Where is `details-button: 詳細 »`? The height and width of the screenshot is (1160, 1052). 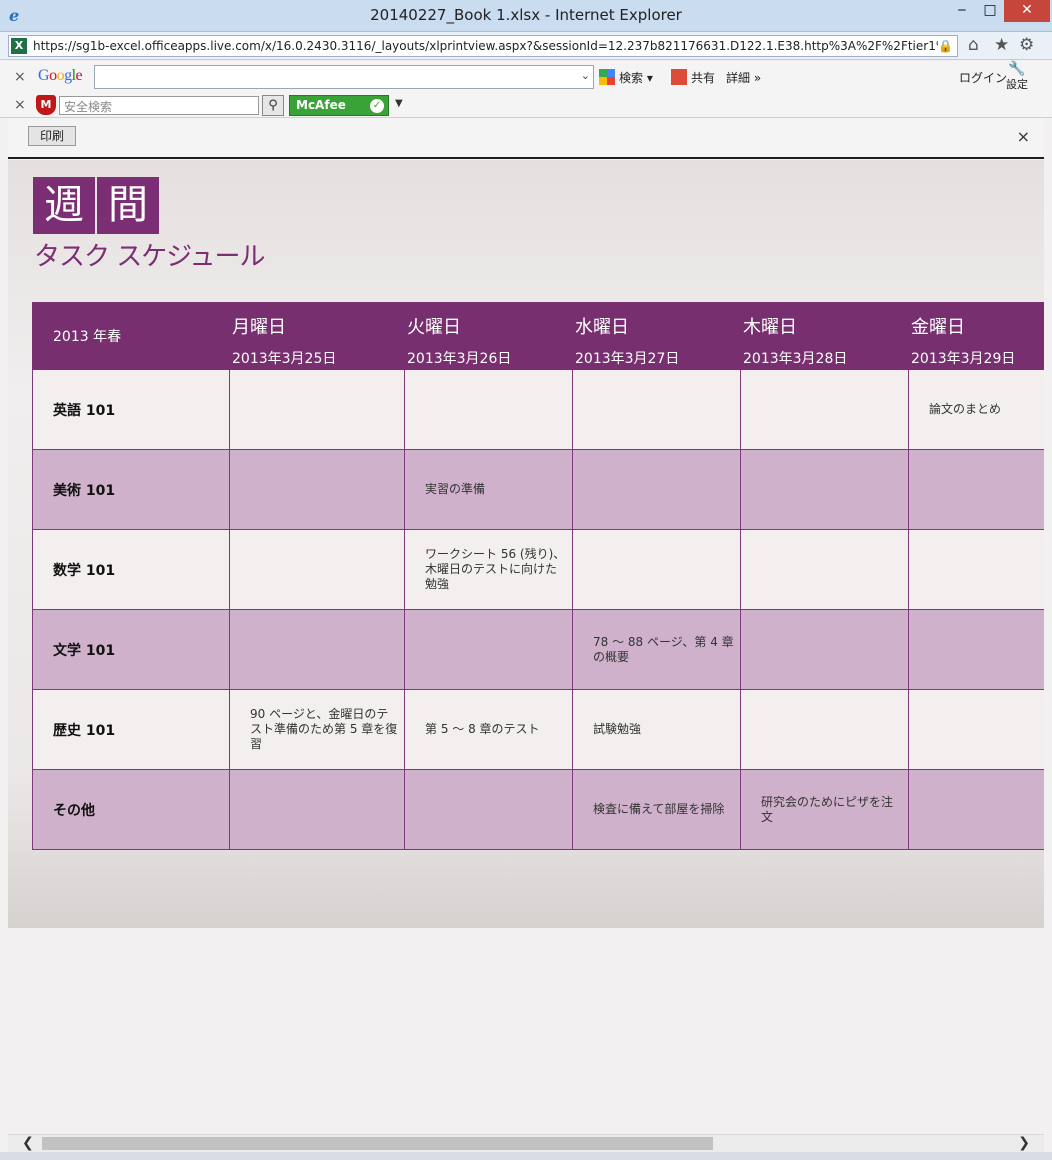
details-button: 詳細 » is located at coordinates (743, 77).